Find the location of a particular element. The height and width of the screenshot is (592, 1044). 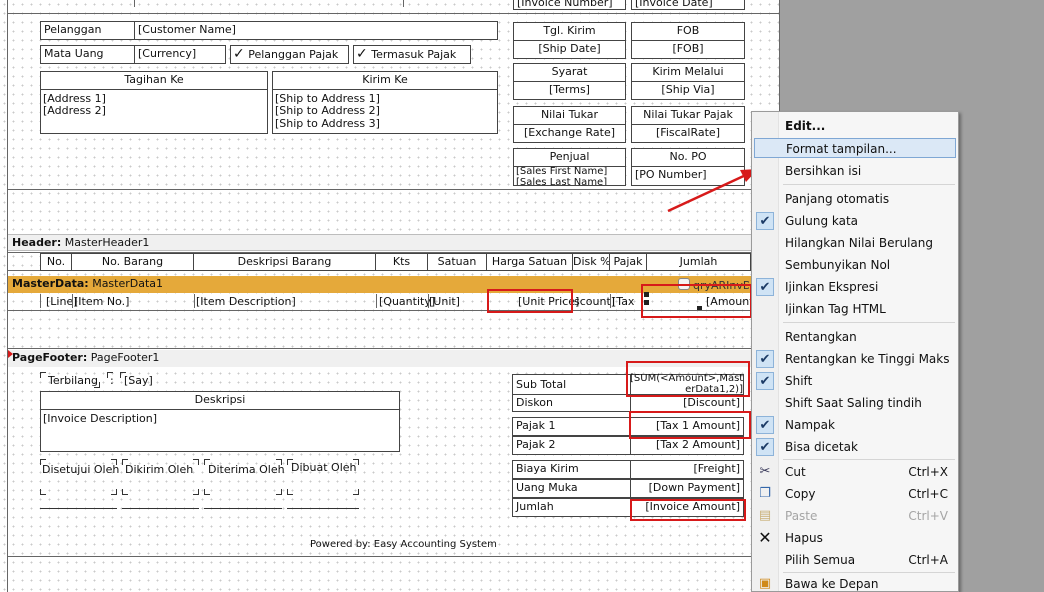

exchange-rate-field: [Exchange Rate] is located at coordinates (569, 133).